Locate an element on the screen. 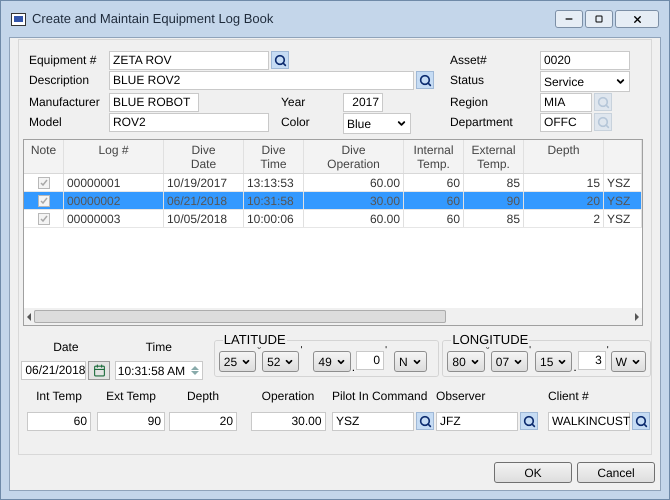  close-button is located at coordinates (637, 19).